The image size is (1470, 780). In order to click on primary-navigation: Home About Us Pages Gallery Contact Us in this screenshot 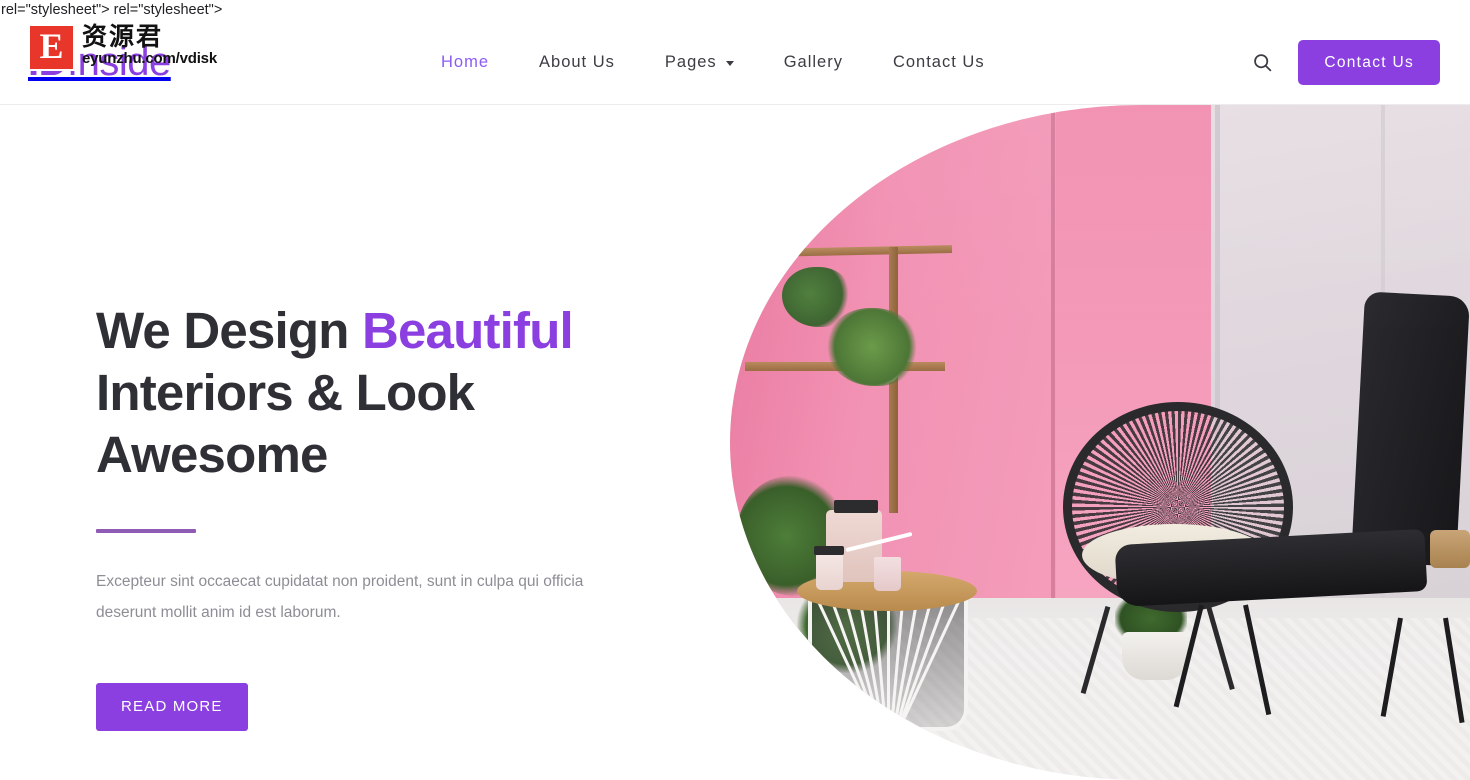, I will do `click(713, 63)`.